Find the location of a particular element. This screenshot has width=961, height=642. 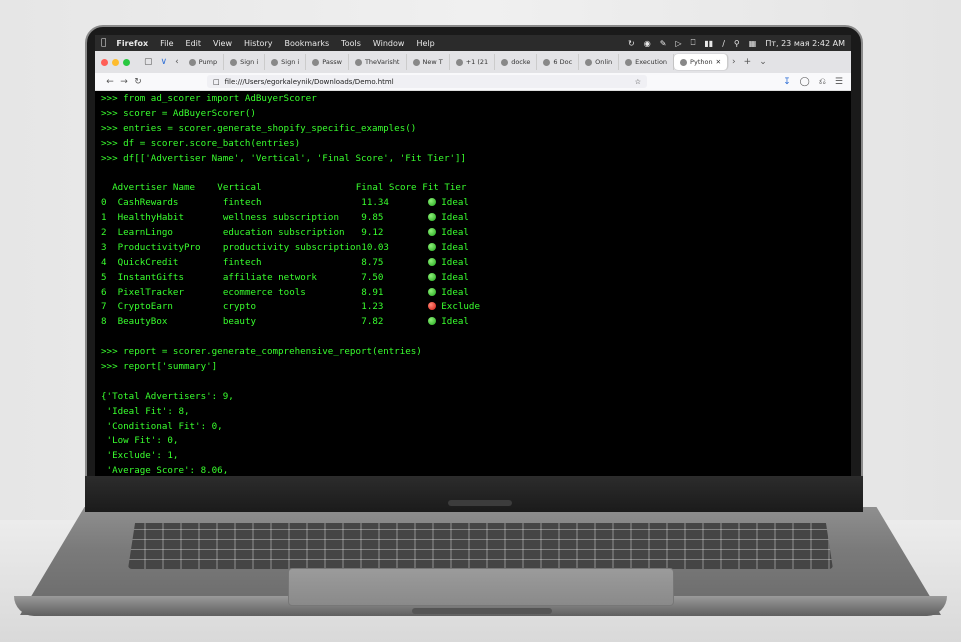

row-index: 5 is located at coordinates (104, 277).